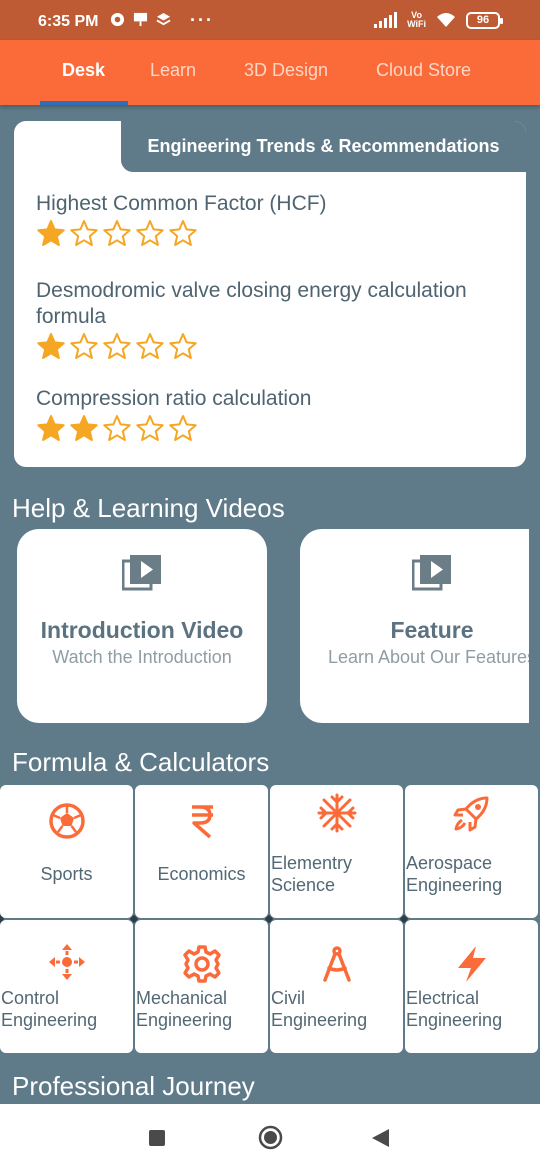 This screenshot has height=1170, width=540. I want to click on trend-title: Compression ratio calculation, so click(174, 398).